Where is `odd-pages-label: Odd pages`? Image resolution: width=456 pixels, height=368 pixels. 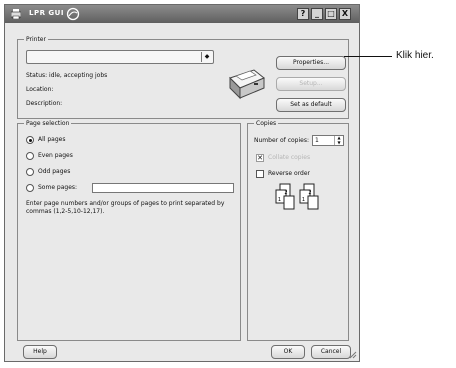 odd-pages-label: Odd pages is located at coordinates (54, 171).